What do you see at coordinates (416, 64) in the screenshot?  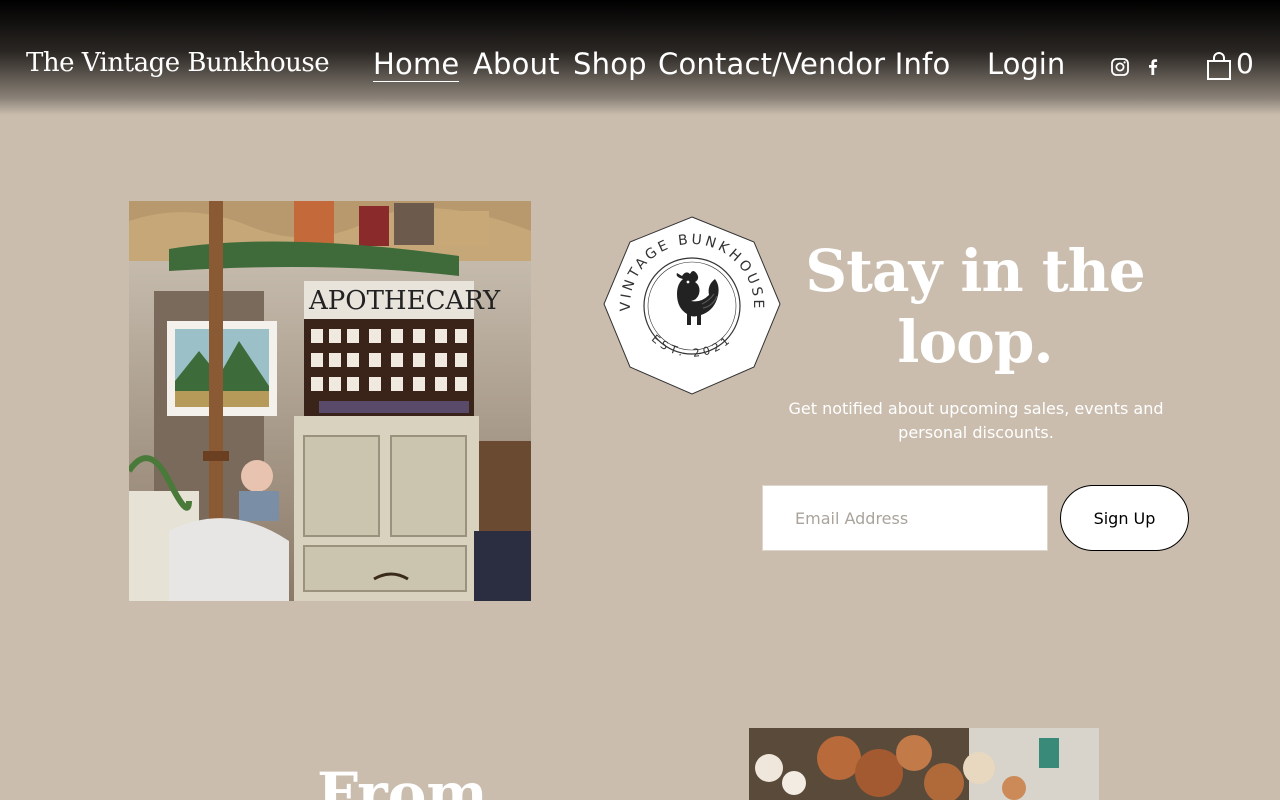 I see `nav-item-home: Home` at bounding box center [416, 64].